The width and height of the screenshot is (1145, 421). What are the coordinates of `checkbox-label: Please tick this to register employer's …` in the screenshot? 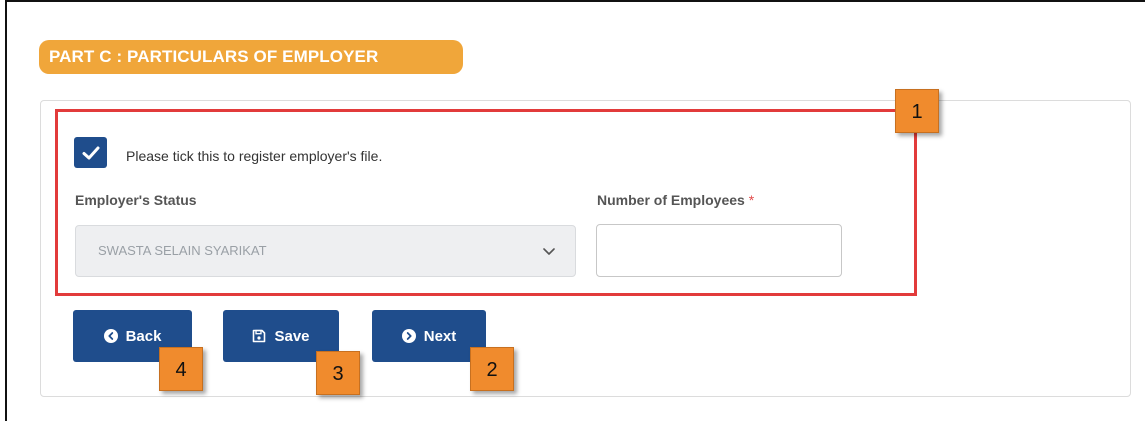 It's located at (254, 156).